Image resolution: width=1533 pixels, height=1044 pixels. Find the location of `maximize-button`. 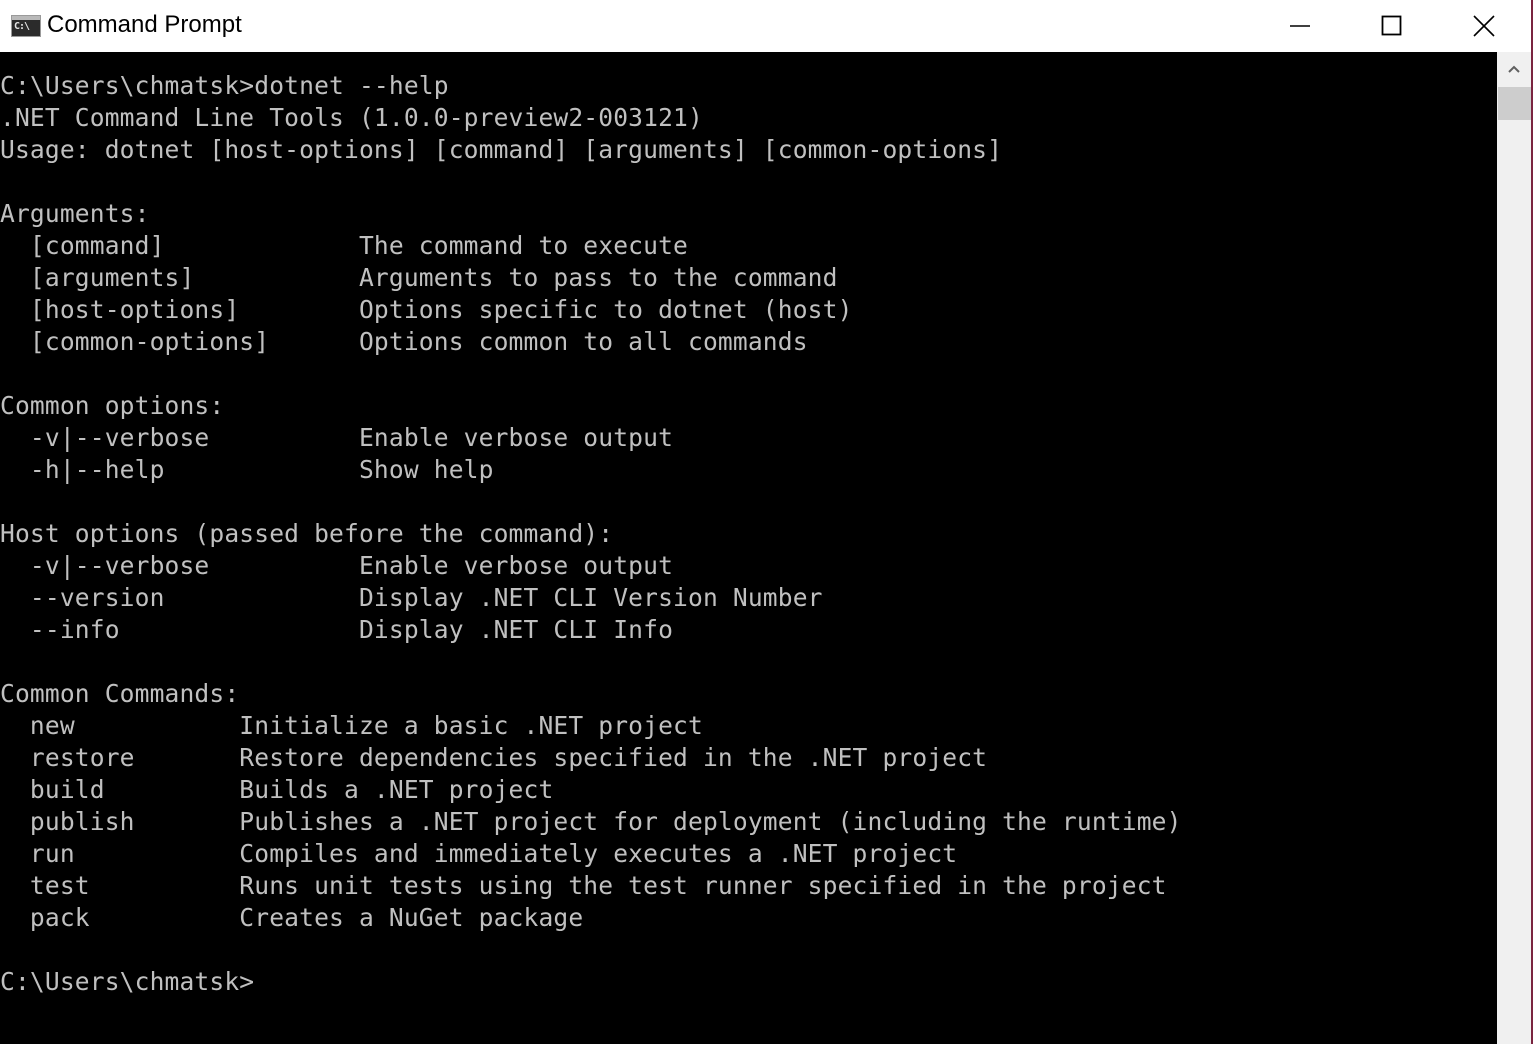

maximize-button is located at coordinates (1392, 26).